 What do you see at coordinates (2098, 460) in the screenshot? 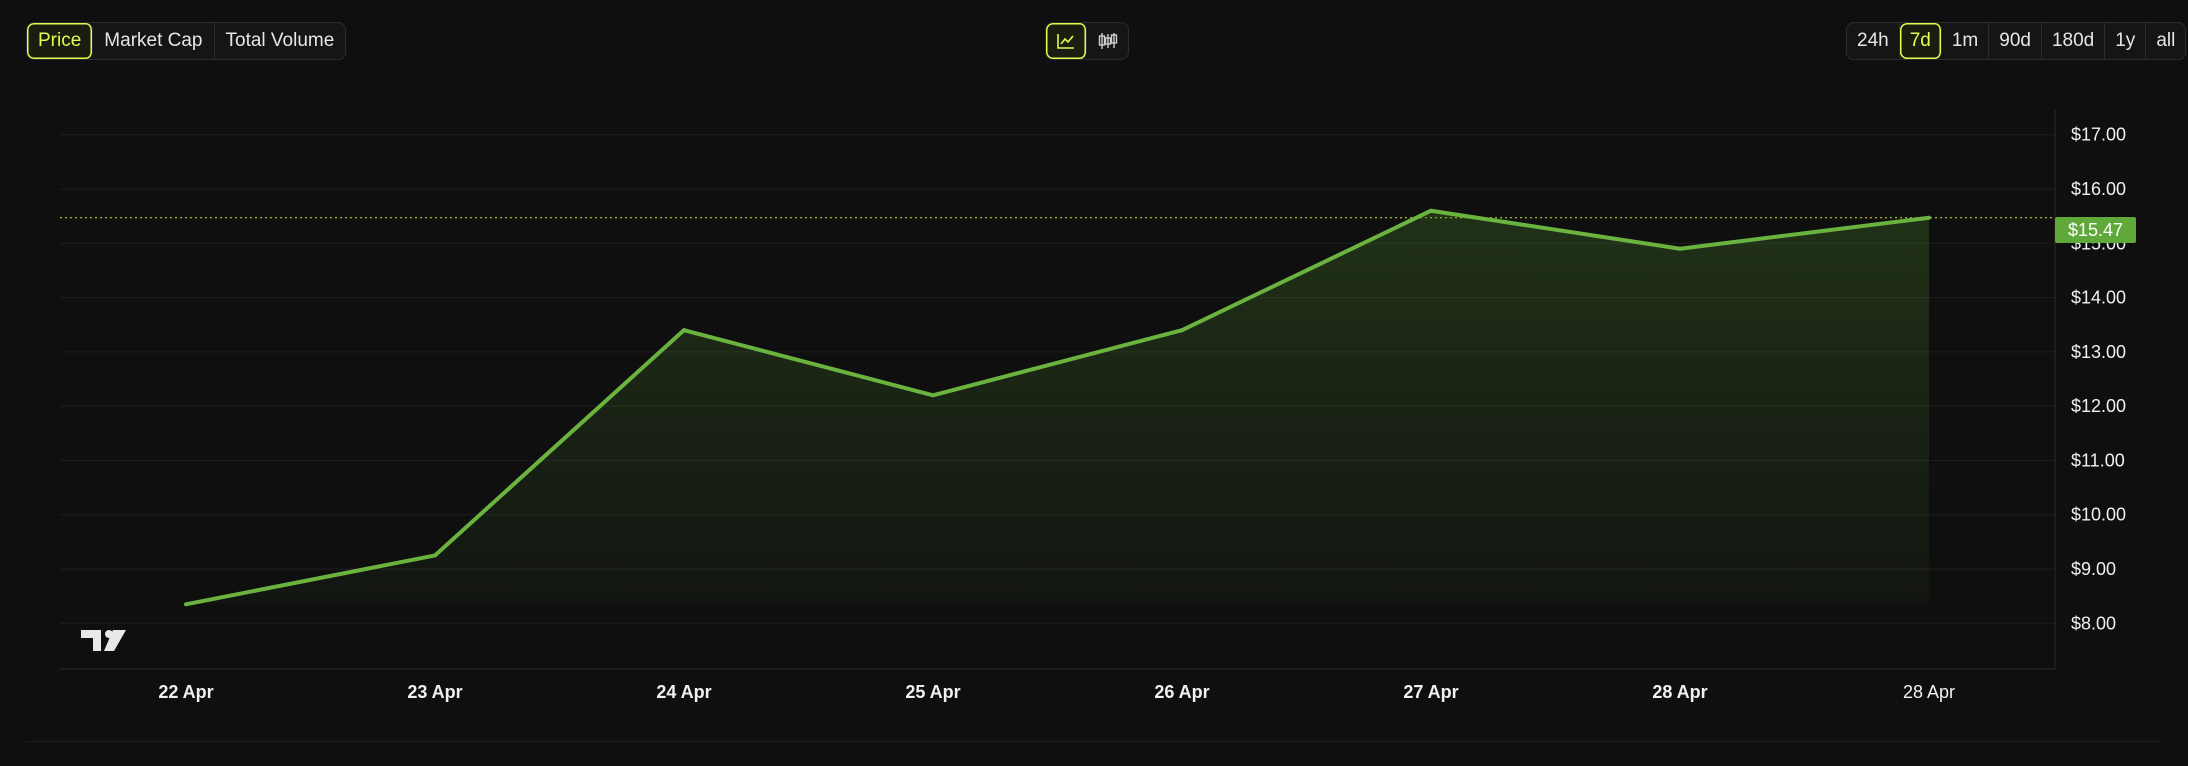
I see `y-tick-label: $11.00` at bounding box center [2098, 460].